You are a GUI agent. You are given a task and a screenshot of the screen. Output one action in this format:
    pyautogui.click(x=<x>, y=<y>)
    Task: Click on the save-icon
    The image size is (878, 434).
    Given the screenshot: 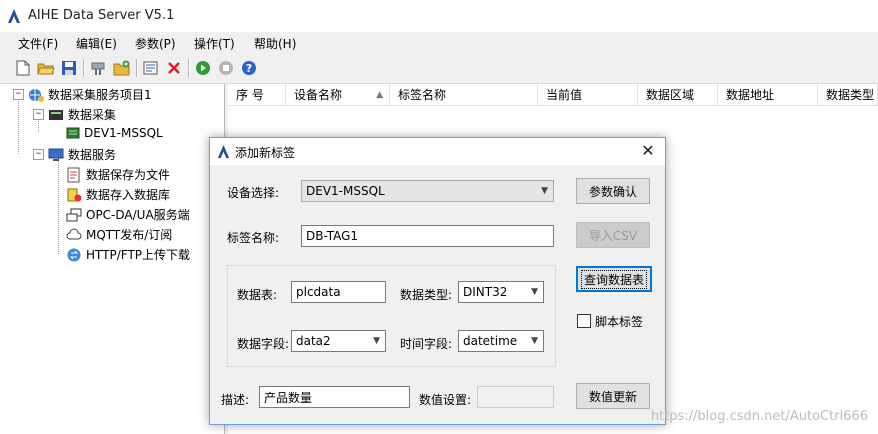 What is the action you would take?
    pyautogui.click(x=69, y=68)
    